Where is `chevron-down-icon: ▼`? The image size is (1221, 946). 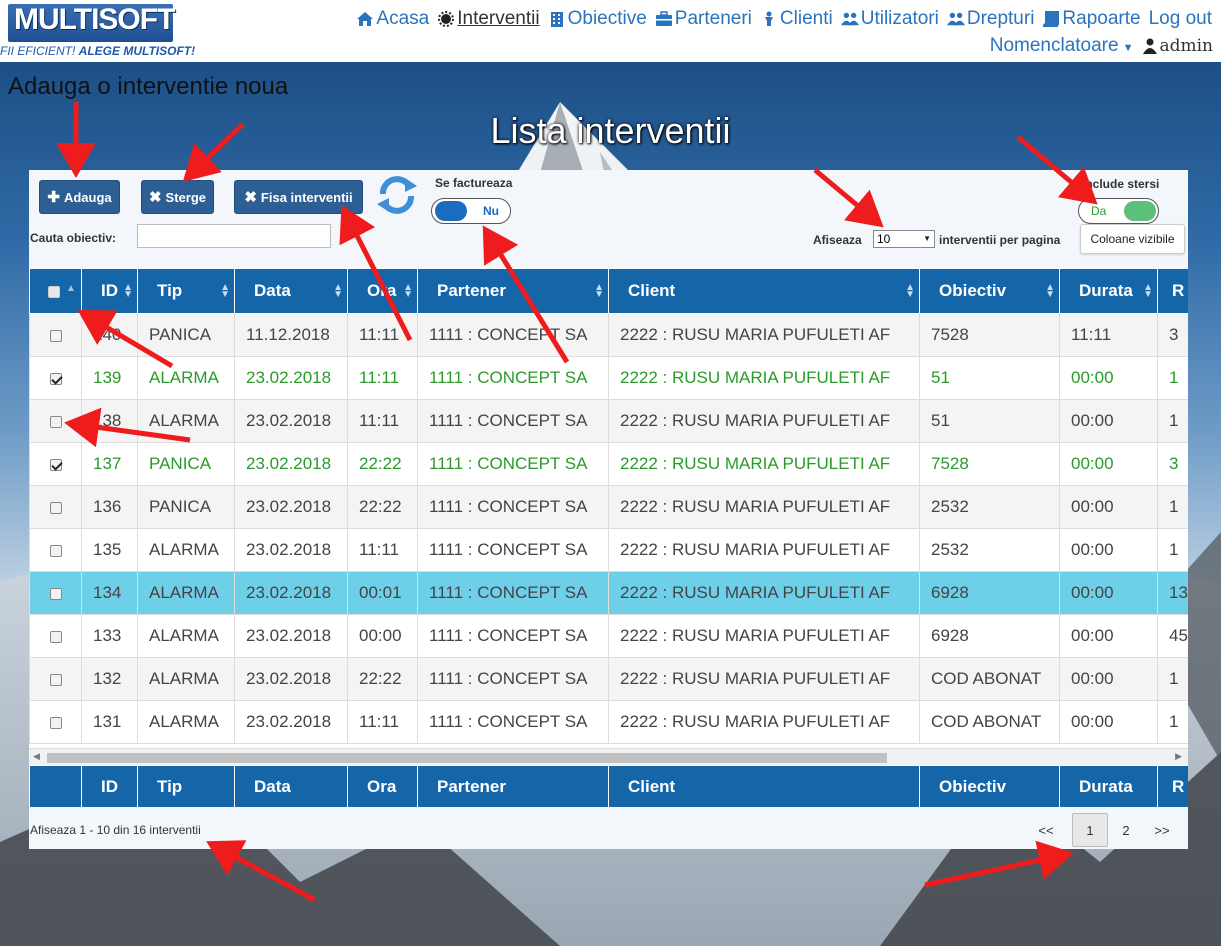 chevron-down-icon: ▼ is located at coordinates (1128, 48).